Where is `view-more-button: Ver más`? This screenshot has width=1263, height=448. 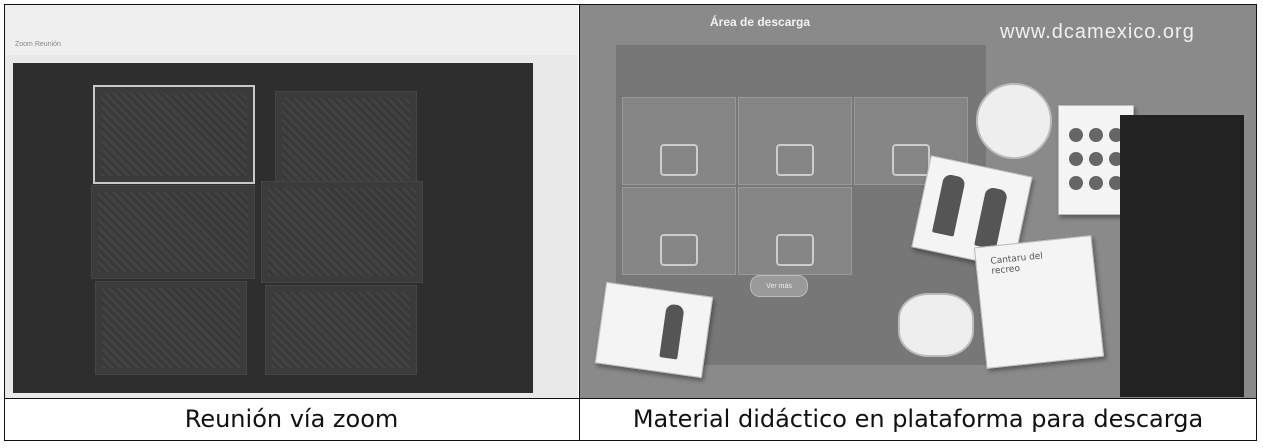
view-more-button: Ver más is located at coordinates (779, 286).